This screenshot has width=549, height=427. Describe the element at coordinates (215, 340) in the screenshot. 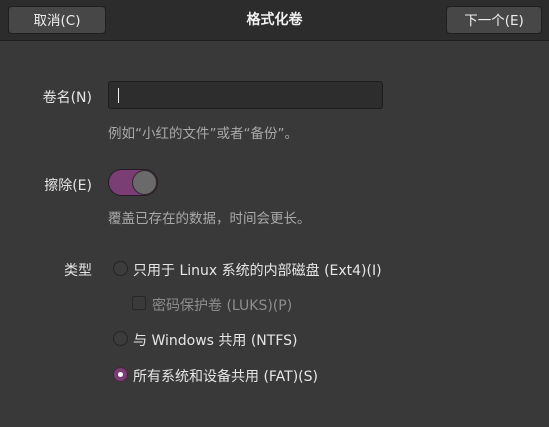

I see `option-ntfs-label: 与 Windows 共用 (NTFS)` at that location.